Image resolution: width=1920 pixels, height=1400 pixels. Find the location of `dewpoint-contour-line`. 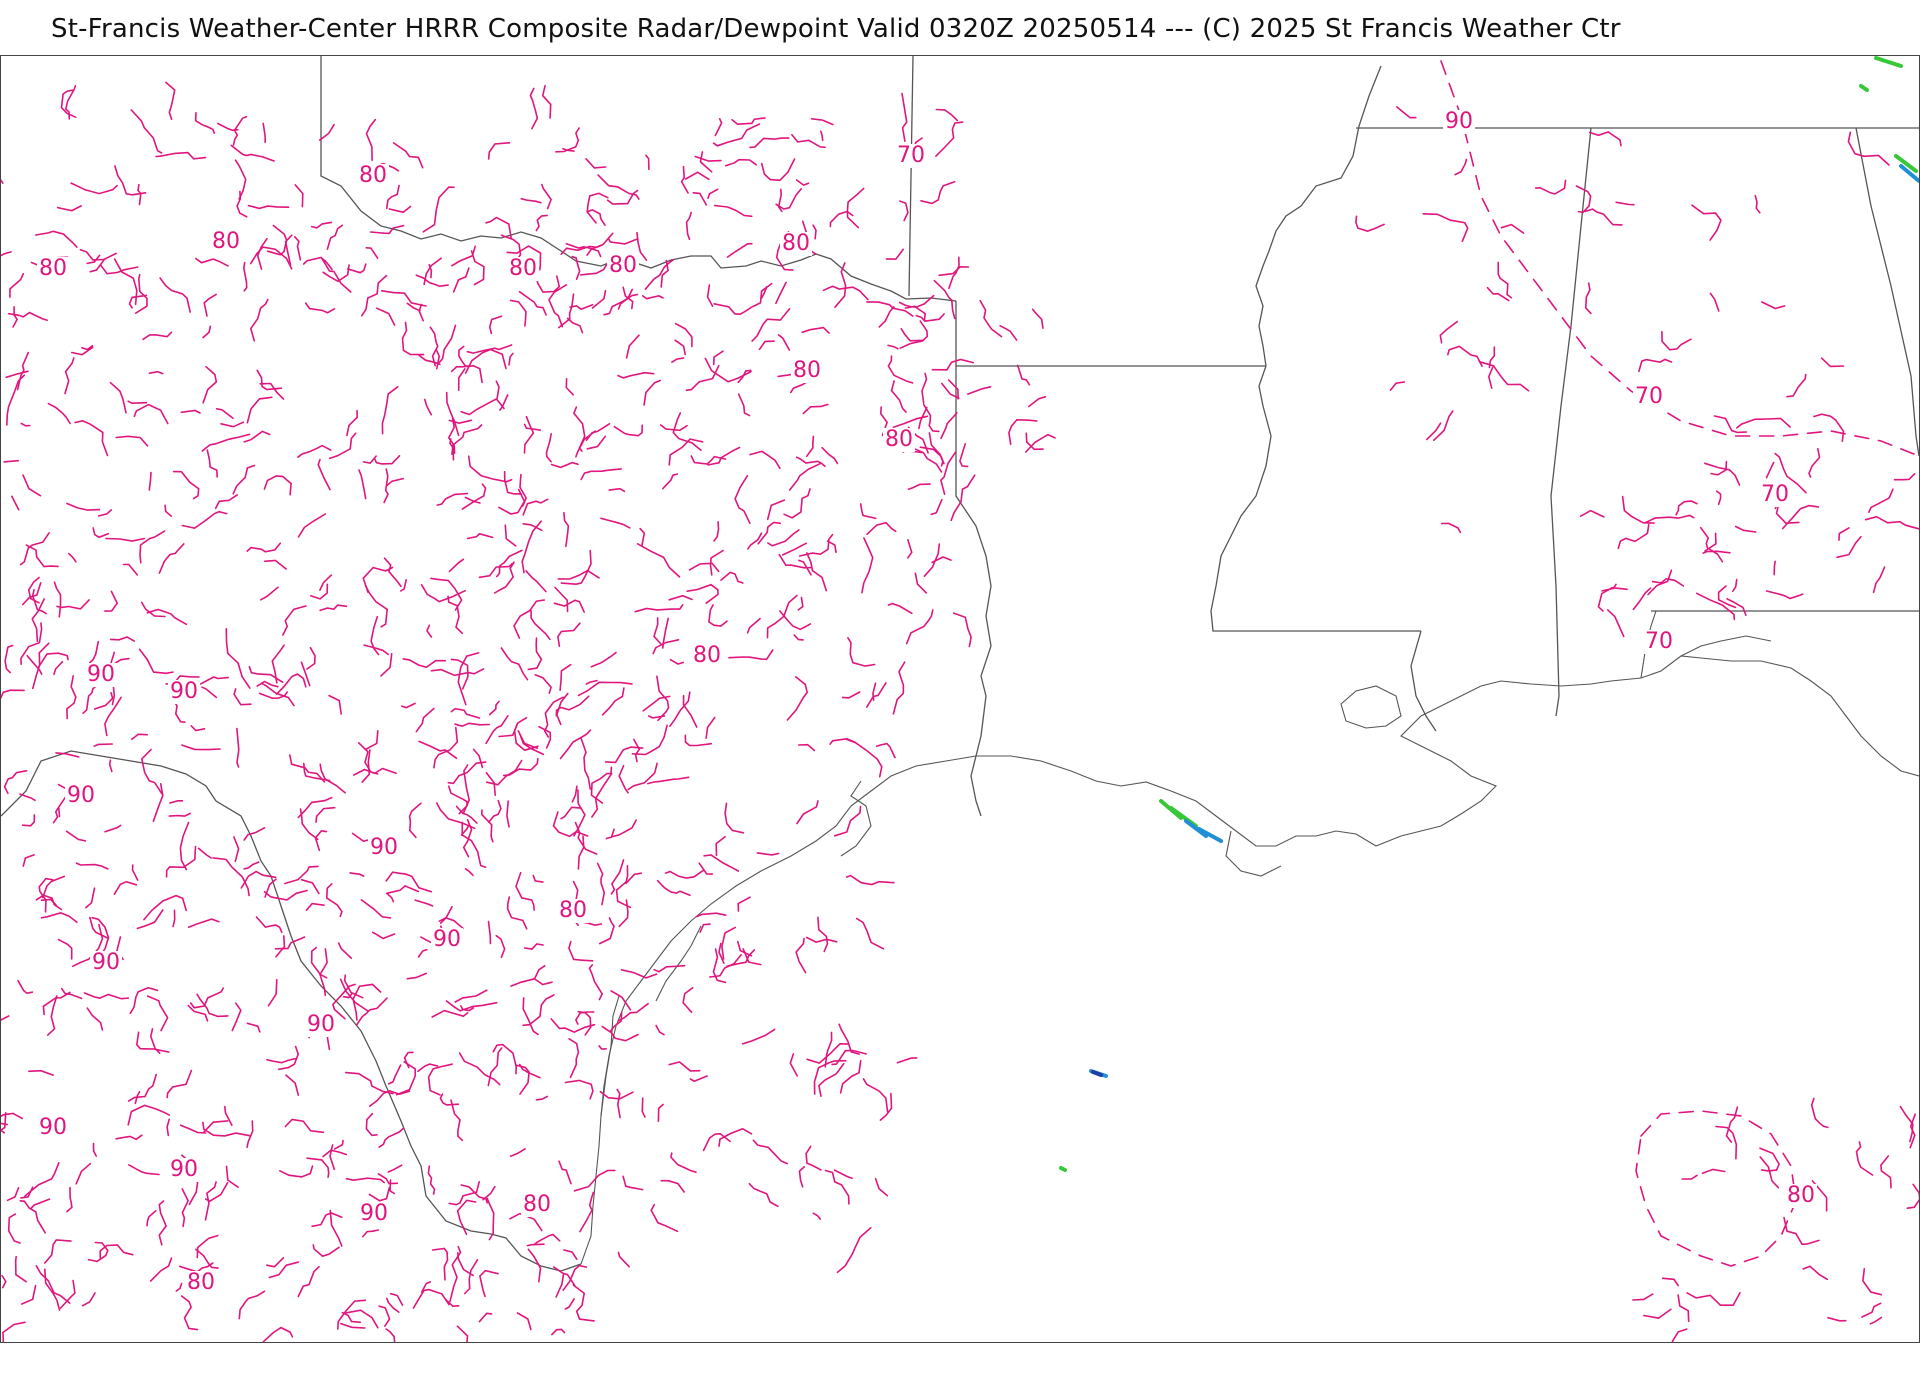

dewpoint-contour-line is located at coordinates (1679, 258).